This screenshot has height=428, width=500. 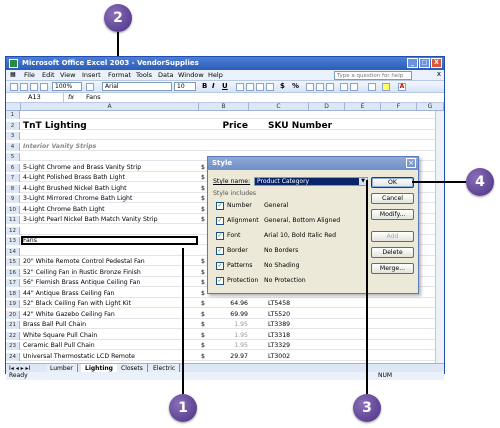 I want to click on cell-price: 29.97, so click(x=225, y=357).